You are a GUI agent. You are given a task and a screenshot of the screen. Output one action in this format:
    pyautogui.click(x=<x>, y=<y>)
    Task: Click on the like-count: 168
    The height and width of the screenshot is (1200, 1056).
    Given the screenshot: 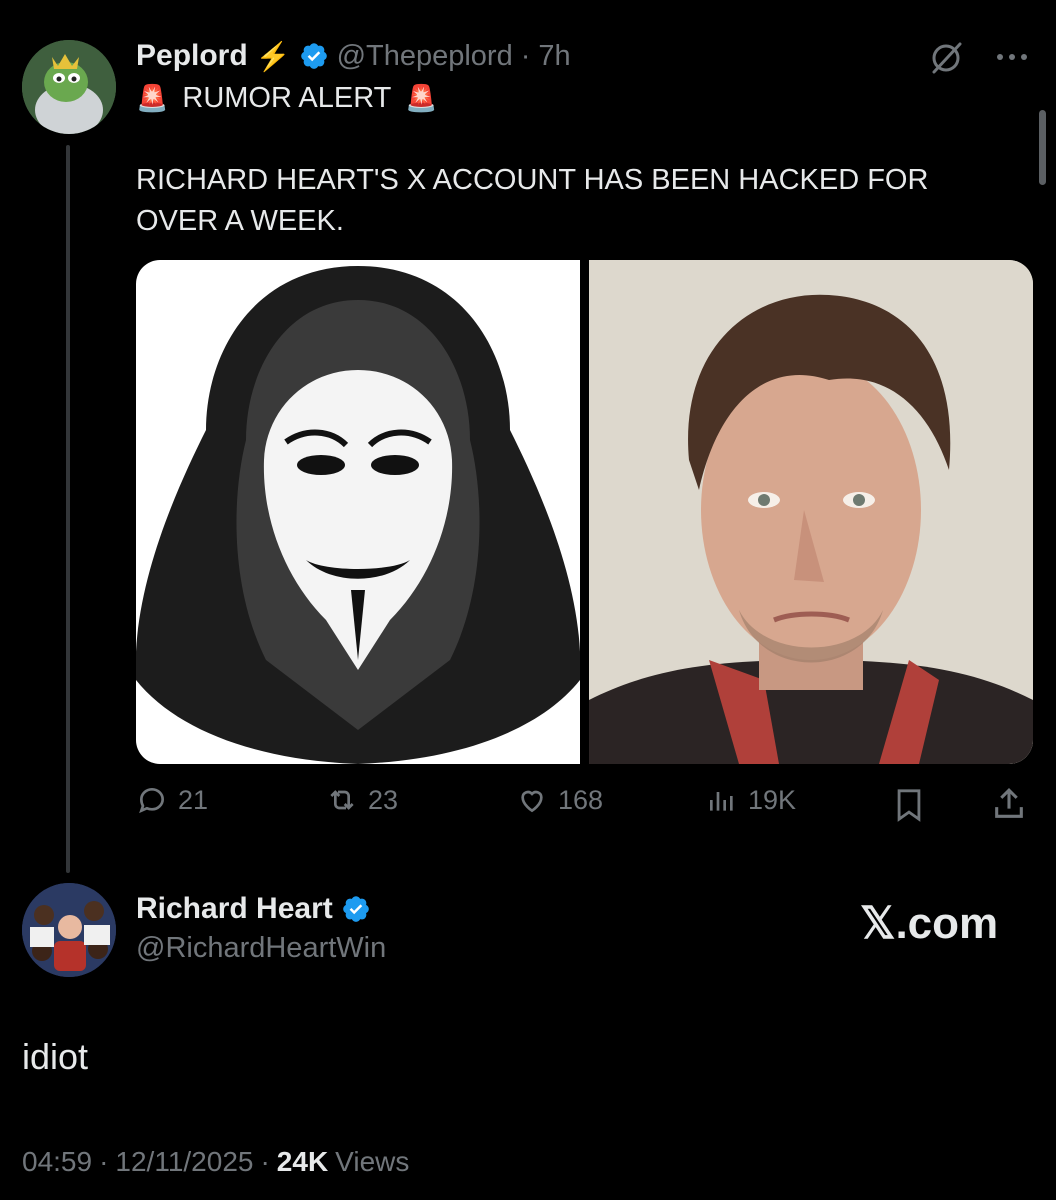 What is the action you would take?
    pyautogui.click(x=581, y=799)
    